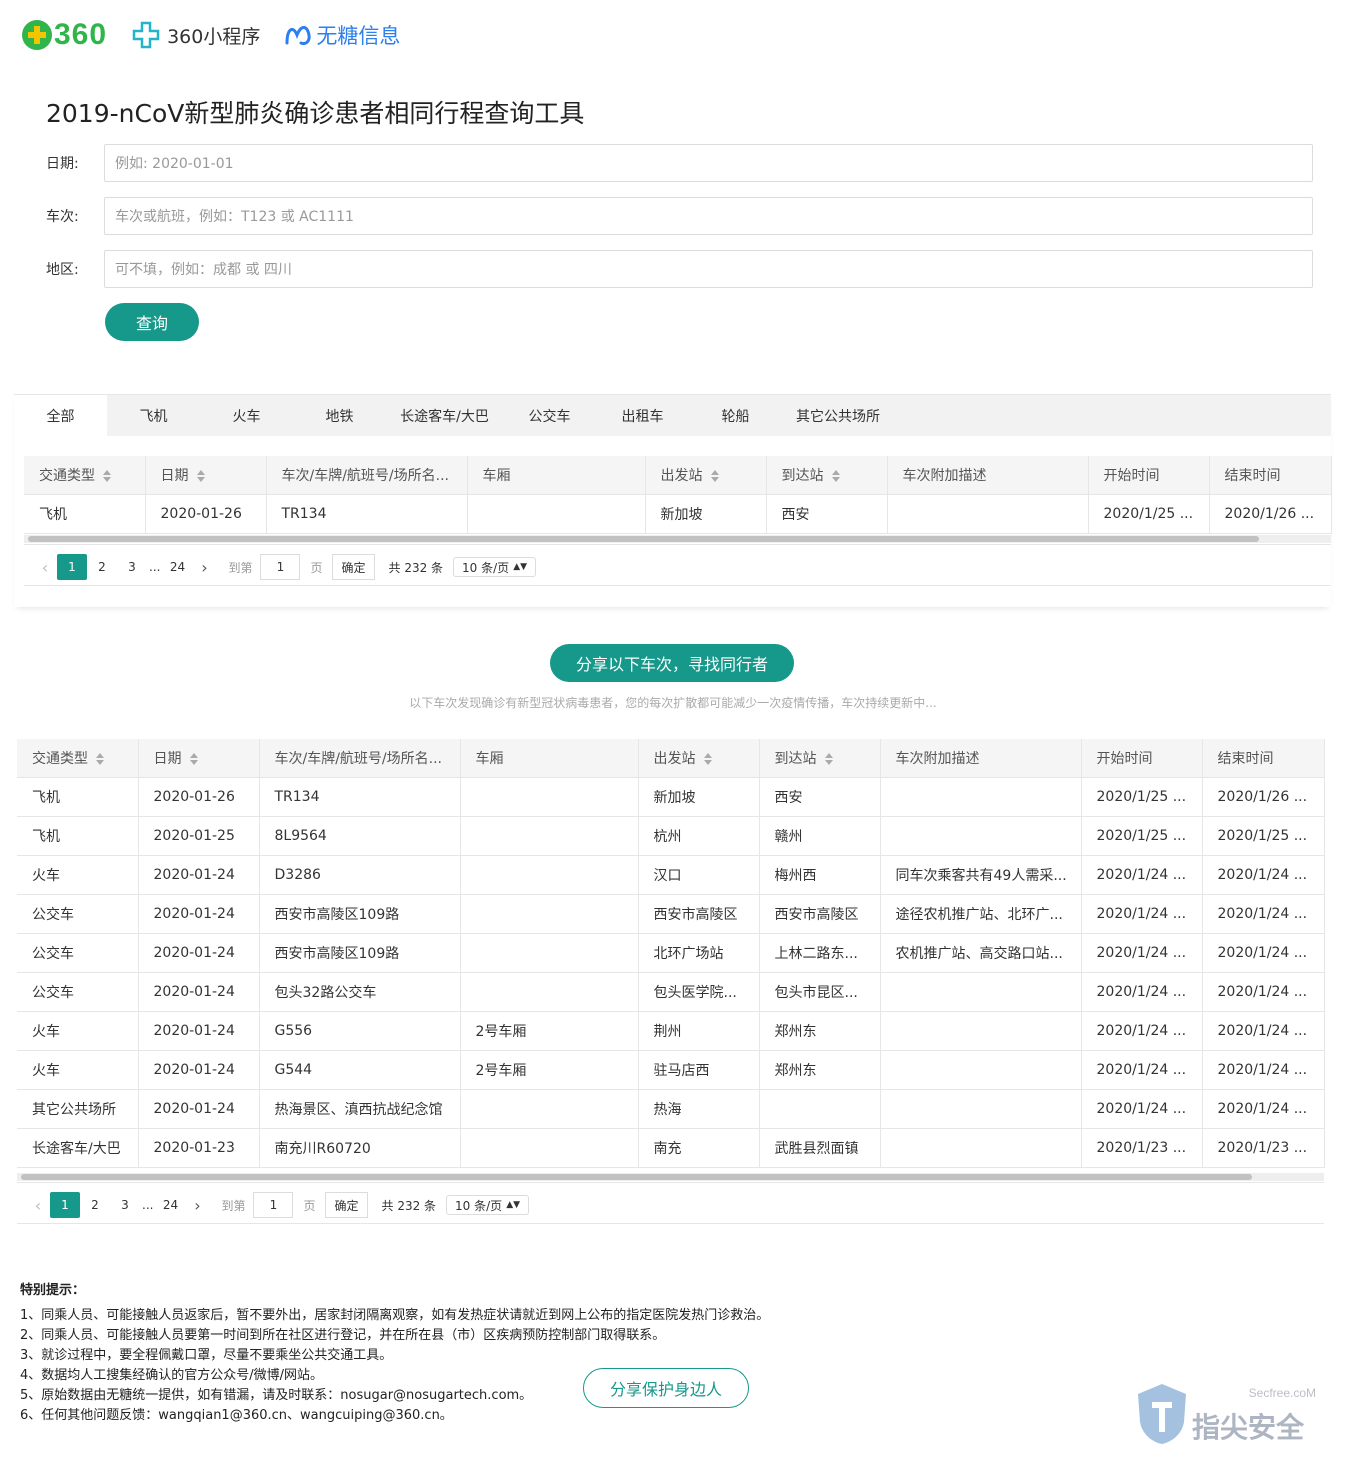 This screenshot has width=1346, height=1457. I want to click on list-table-scrollbar, so click(670, 1177).